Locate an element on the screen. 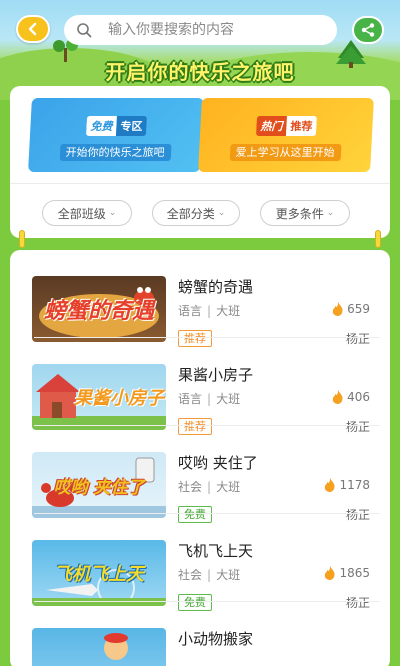 This screenshot has width=400, height=666. banner-subtitle: 爱上学习从这里开始 is located at coordinates (285, 152).